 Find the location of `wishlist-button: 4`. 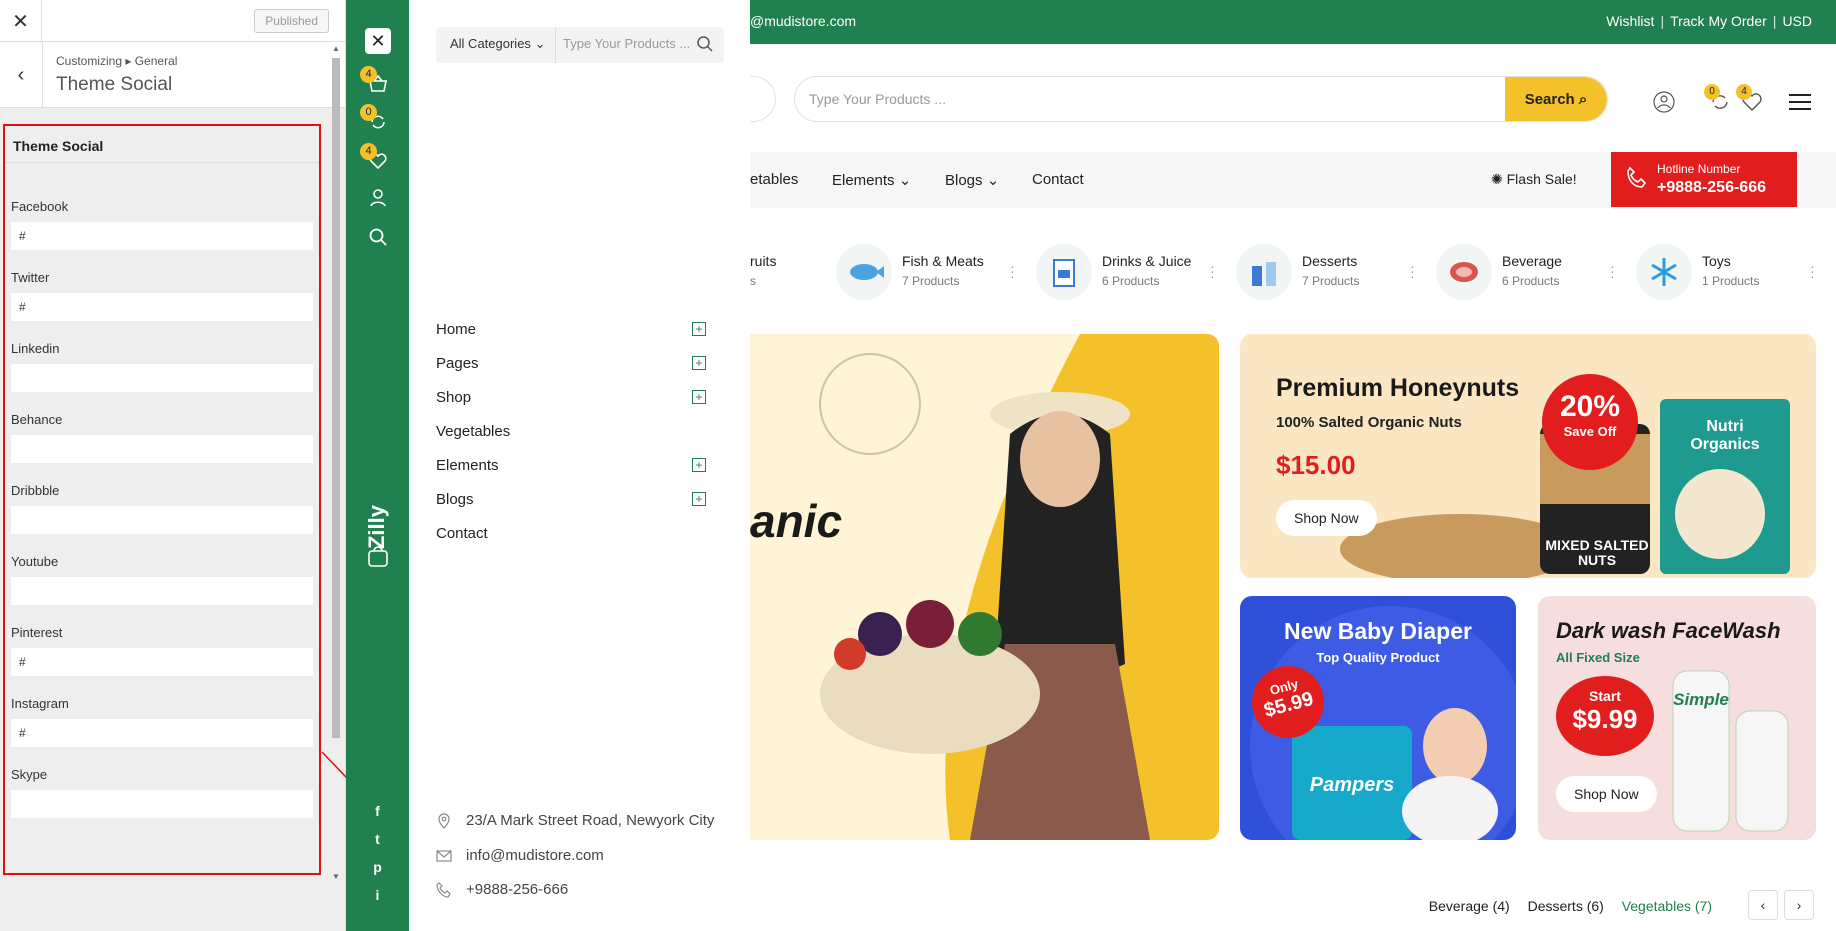

wishlist-button: 4 is located at coordinates (377, 157).